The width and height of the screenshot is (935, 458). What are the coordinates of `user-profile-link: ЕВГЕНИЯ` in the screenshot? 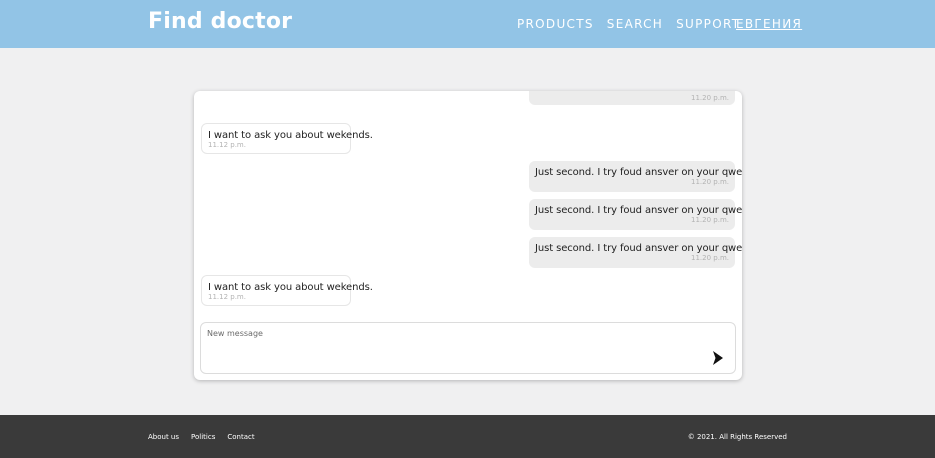 It's located at (769, 24).